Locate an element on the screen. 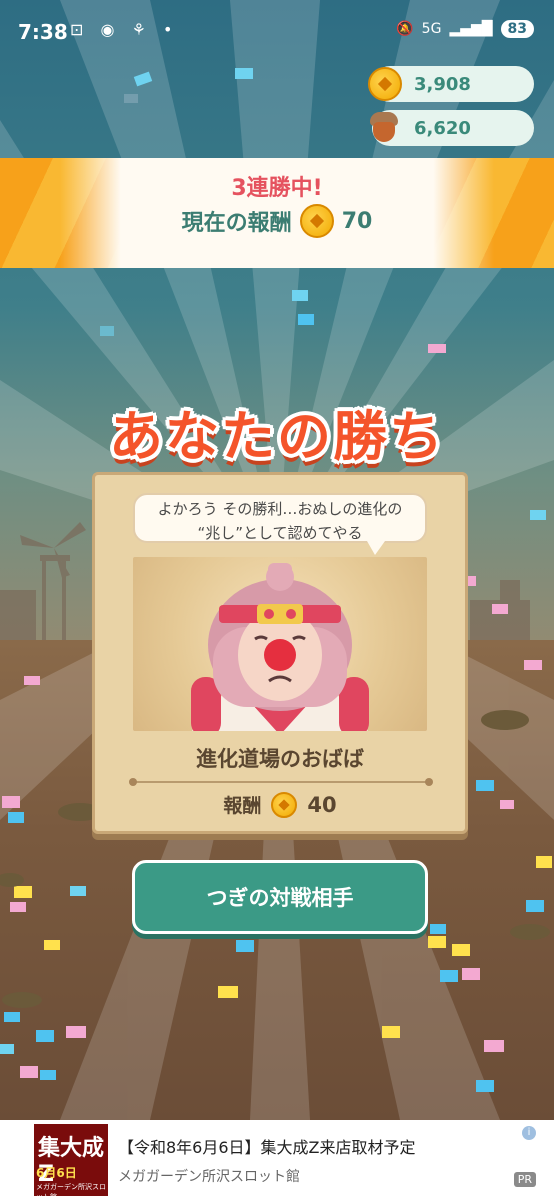 The height and width of the screenshot is (1200, 554). speech-bubble-tail is located at coordinates (376, 548).